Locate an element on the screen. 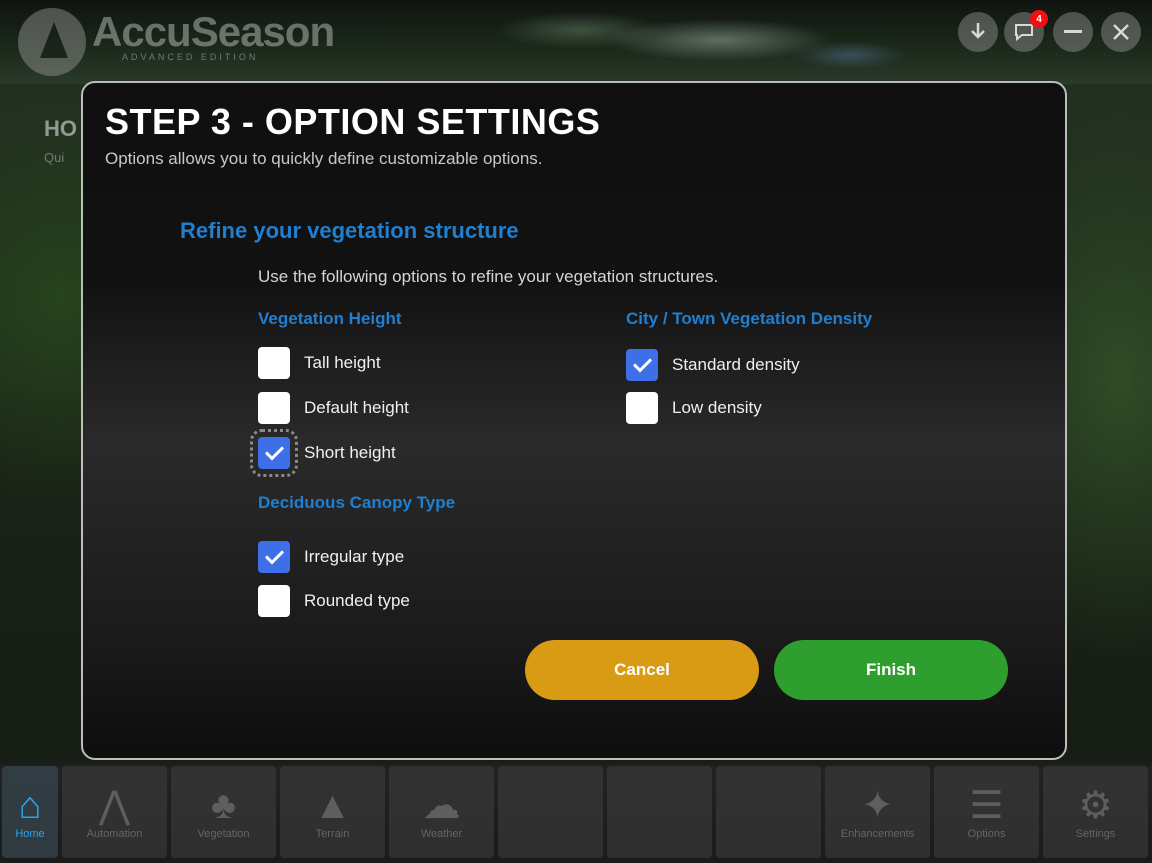 Image resolution: width=1152 pixels, height=863 pixels. tree-icon: ♣ is located at coordinates (223, 806).